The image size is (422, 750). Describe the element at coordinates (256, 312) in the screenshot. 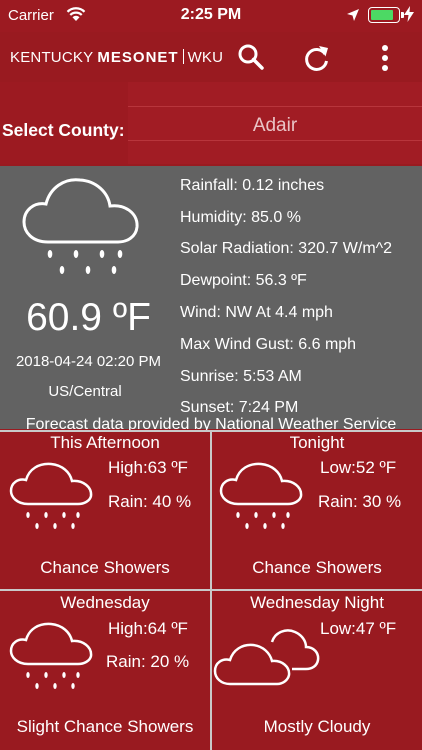

I see `stat-wind: Wind: NW At 4.4 mph` at that location.